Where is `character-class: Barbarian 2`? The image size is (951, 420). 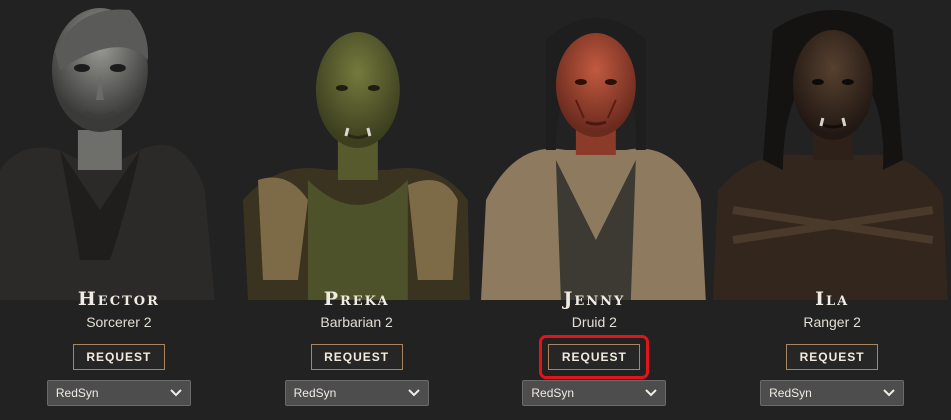
character-class: Barbarian 2 is located at coordinates (356, 322).